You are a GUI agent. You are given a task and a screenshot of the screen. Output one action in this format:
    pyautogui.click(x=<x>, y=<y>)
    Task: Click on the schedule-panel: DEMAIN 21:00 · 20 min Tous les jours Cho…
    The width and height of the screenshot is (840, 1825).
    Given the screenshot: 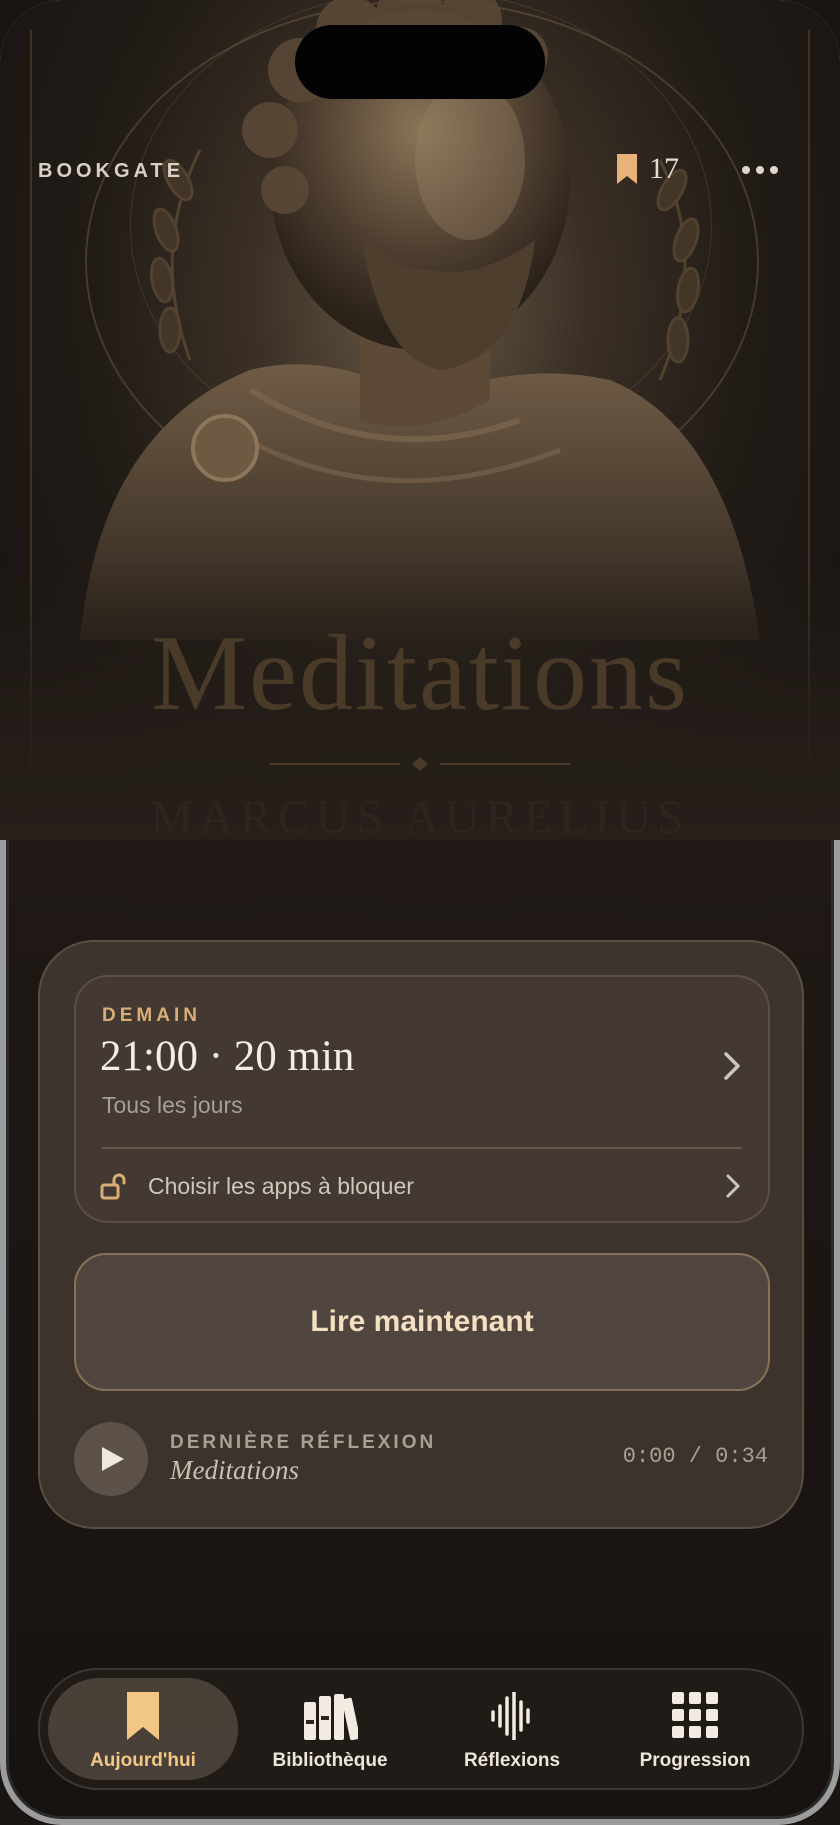 What is the action you would take?
    pyautogui.click(x=422, y=1099)
    